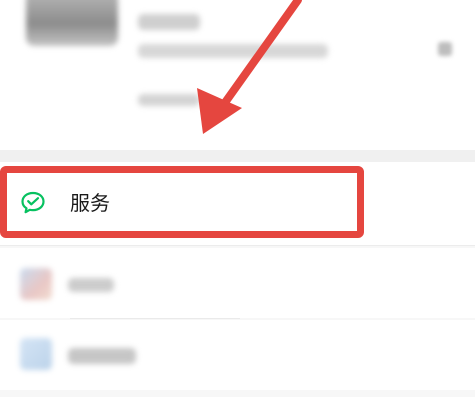 The width and height of the screenshot is (475, 397). I want to click on nickname-blurred, so click(169, 22).